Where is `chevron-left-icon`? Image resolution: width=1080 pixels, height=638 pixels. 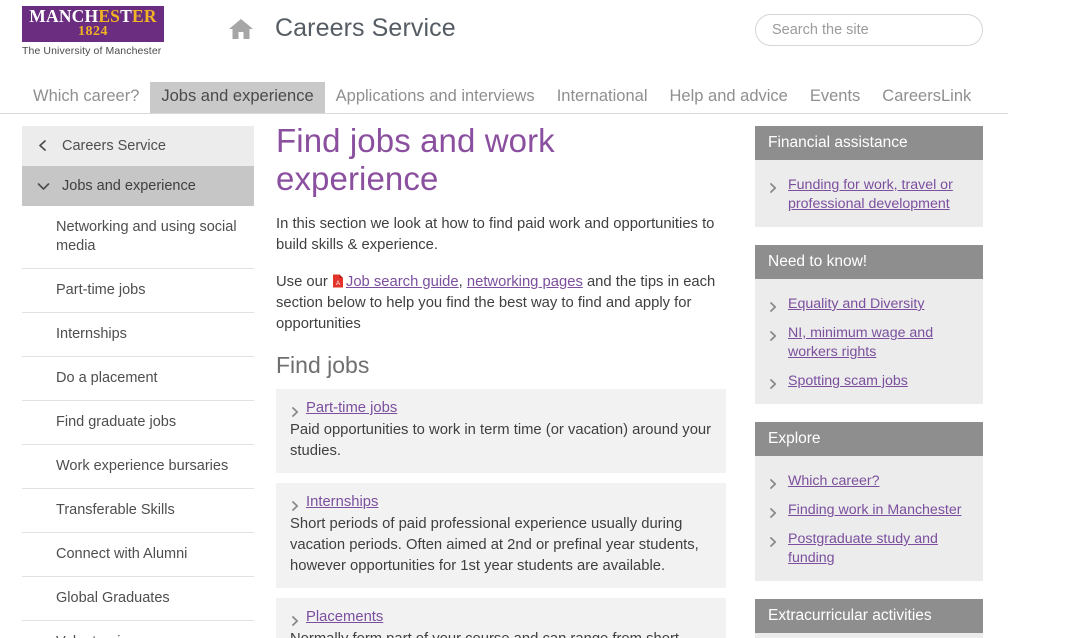 chevron-left-icon is located at coordinates (42, 148).